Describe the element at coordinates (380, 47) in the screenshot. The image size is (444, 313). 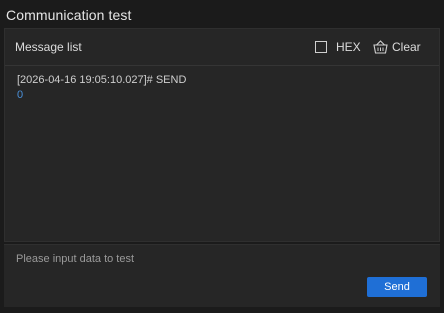
I see `basket-icon` at that location.